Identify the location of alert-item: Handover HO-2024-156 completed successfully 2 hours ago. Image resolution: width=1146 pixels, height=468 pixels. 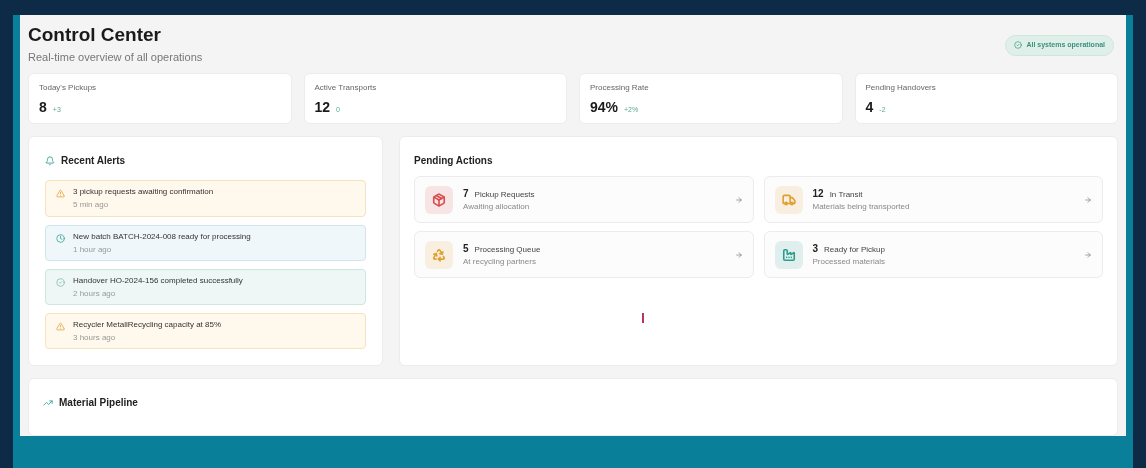
(205, 286).